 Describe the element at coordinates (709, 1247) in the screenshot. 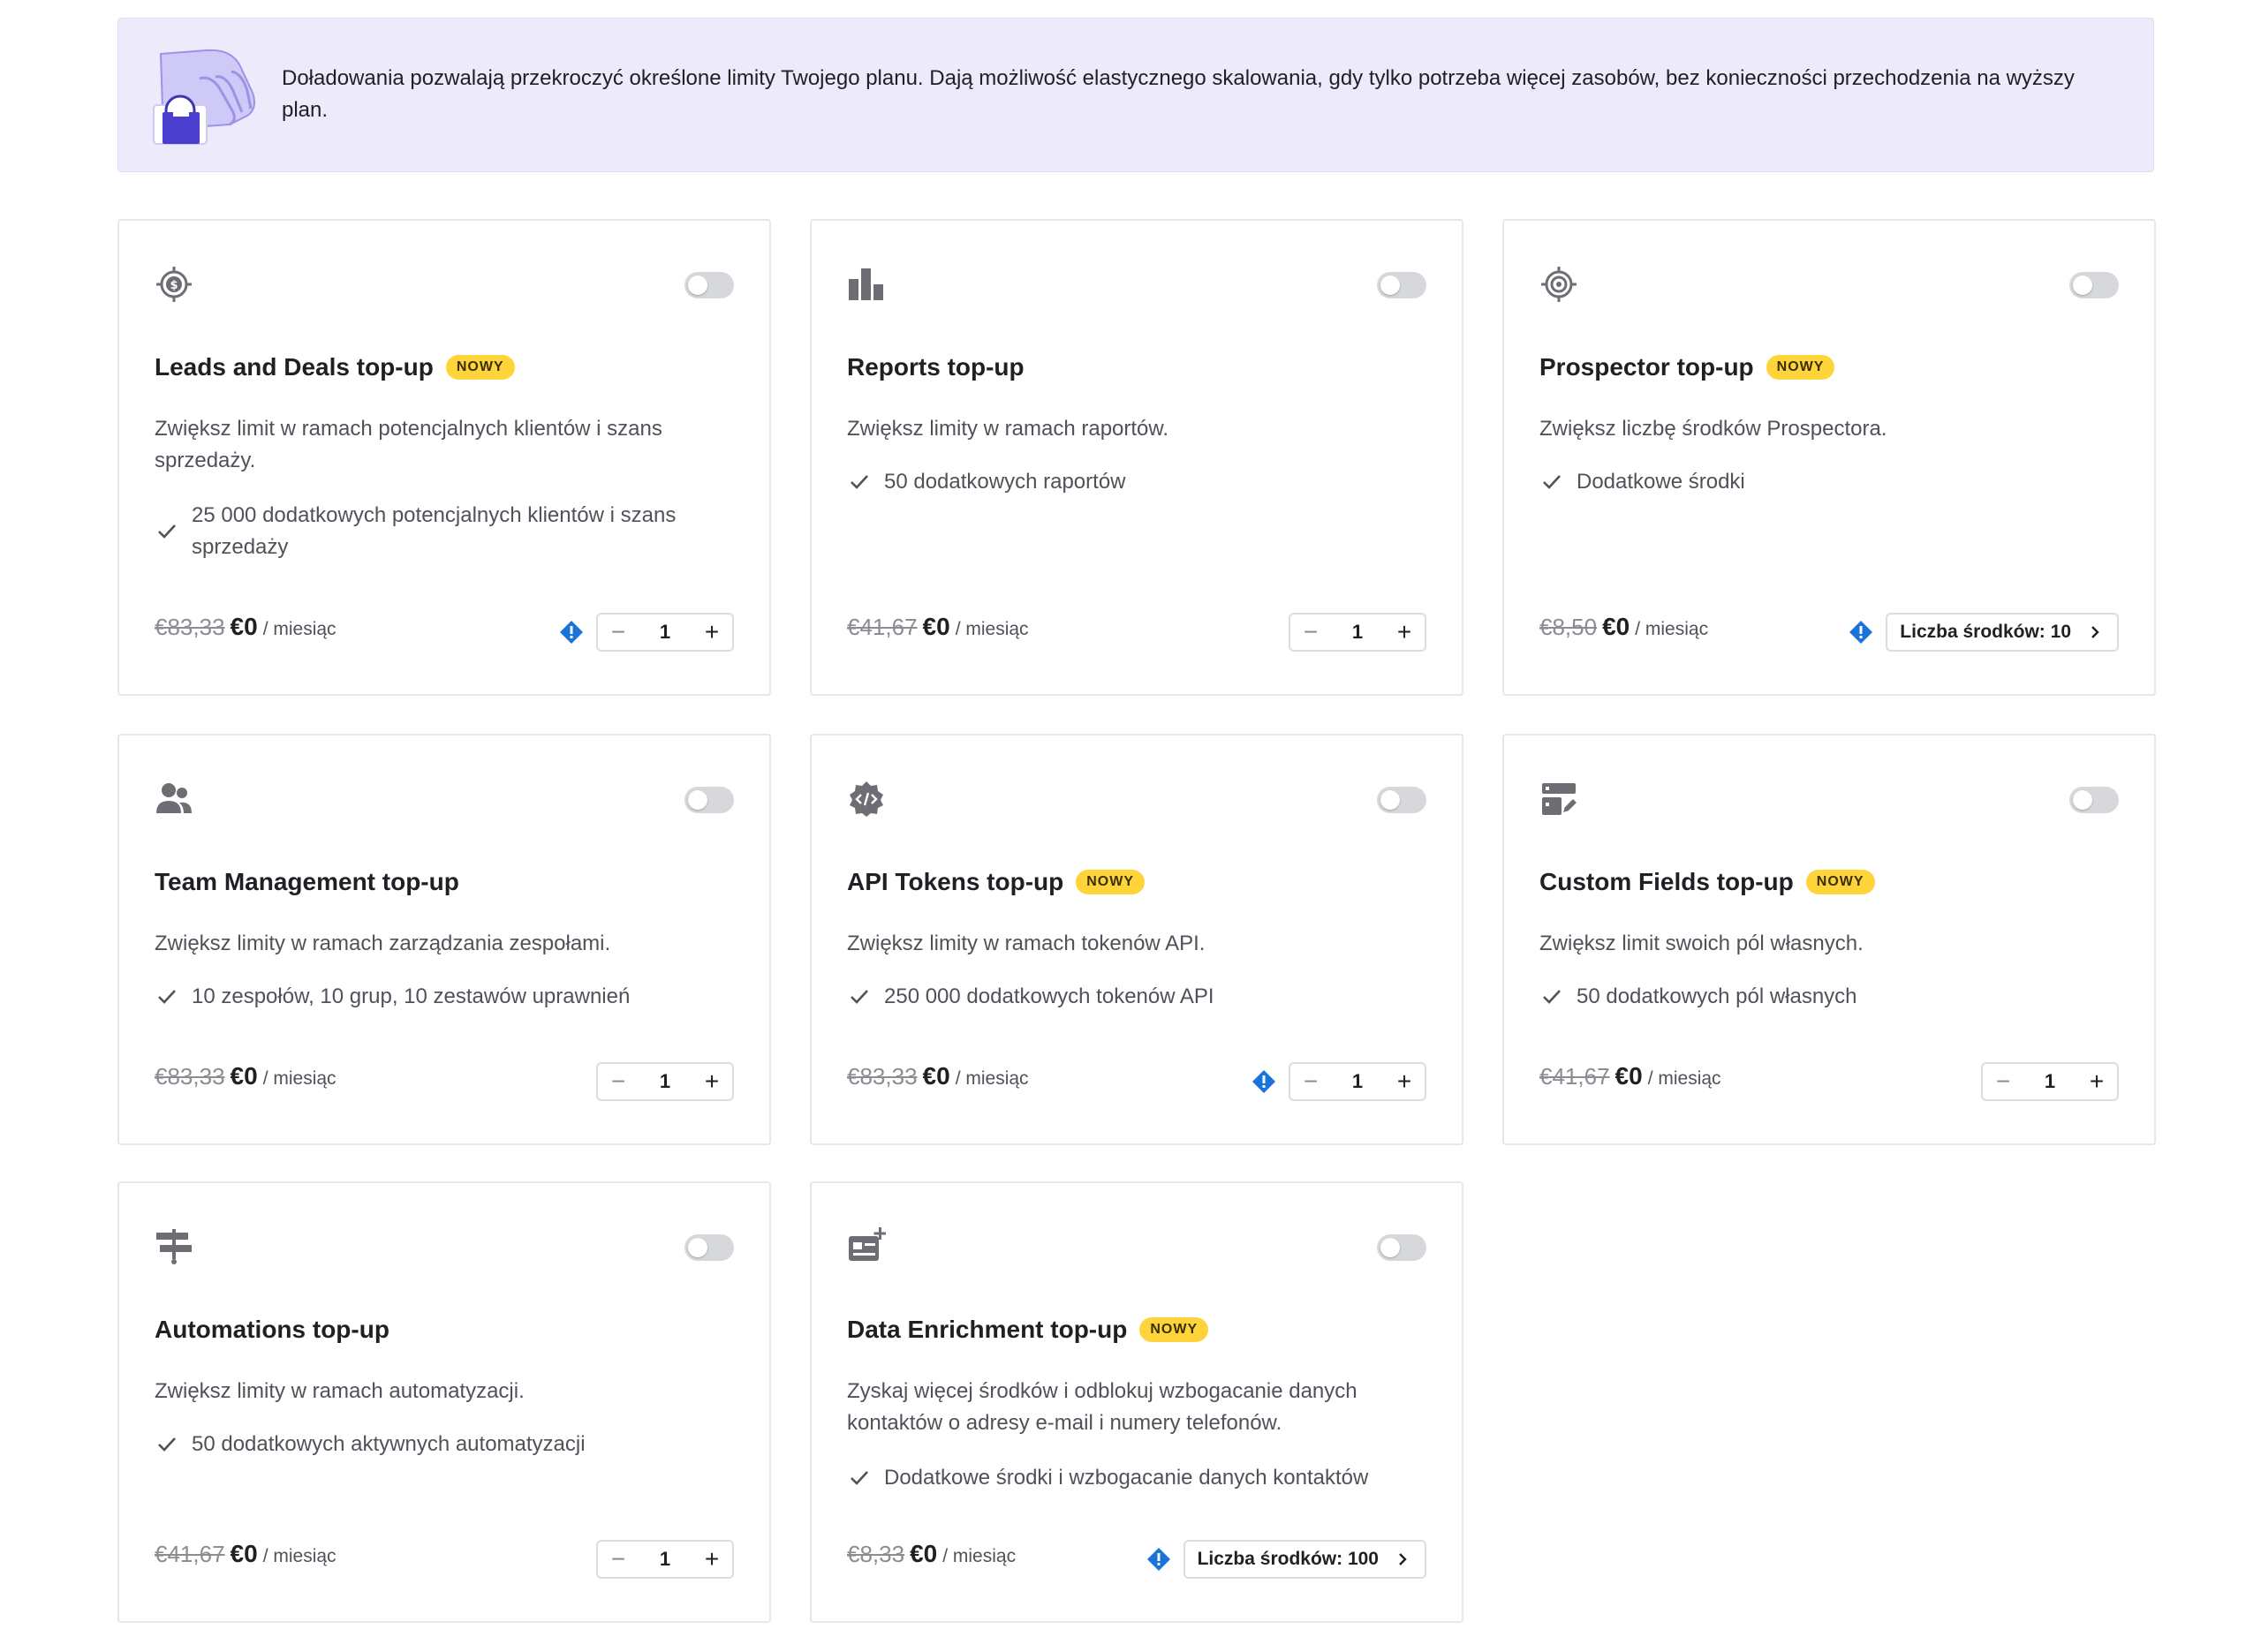

I see `toggle-automations` at that location.